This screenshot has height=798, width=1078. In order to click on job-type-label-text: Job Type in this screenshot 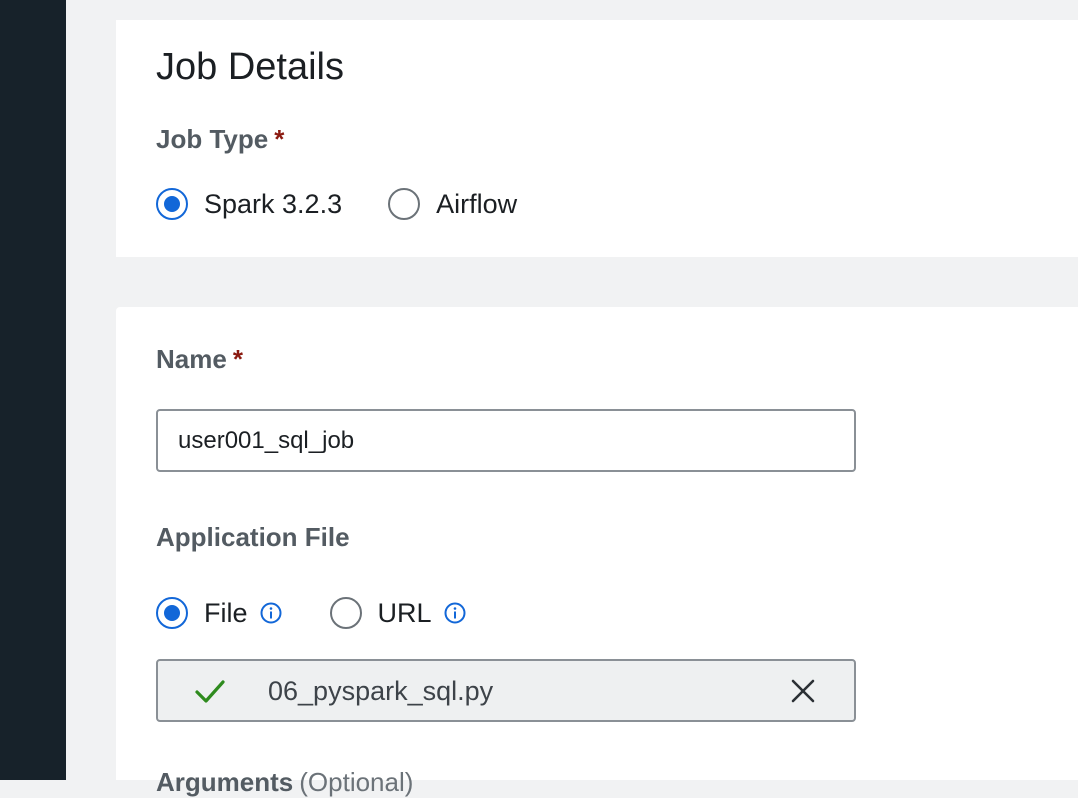, I will do `click(212, 139)`.